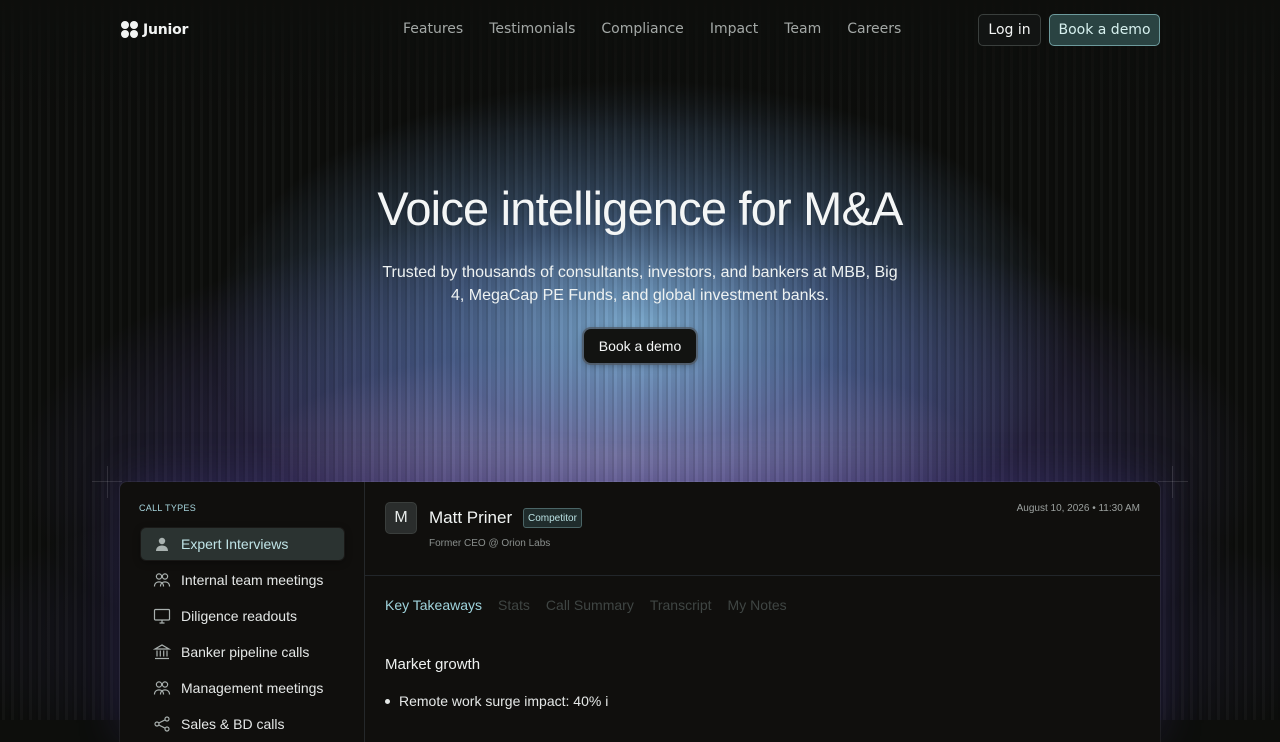  I want to click on decorative-crosshair-right, so click(1173, 481).